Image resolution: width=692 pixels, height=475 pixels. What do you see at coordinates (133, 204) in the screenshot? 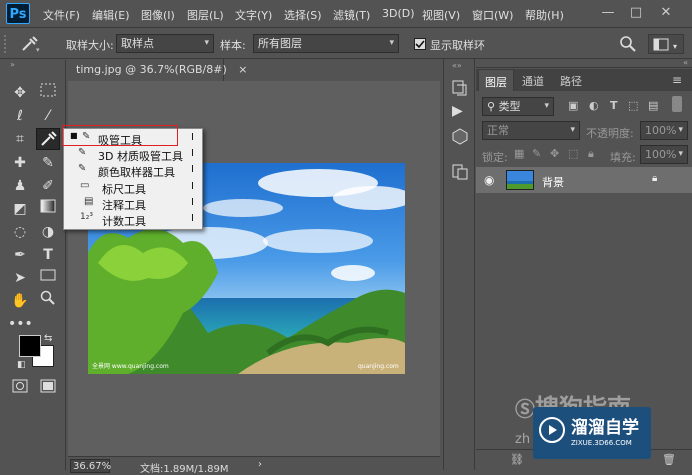
I see `flyout-item-note: ▤ 注释工具 I` at bounding box center [133, 204].